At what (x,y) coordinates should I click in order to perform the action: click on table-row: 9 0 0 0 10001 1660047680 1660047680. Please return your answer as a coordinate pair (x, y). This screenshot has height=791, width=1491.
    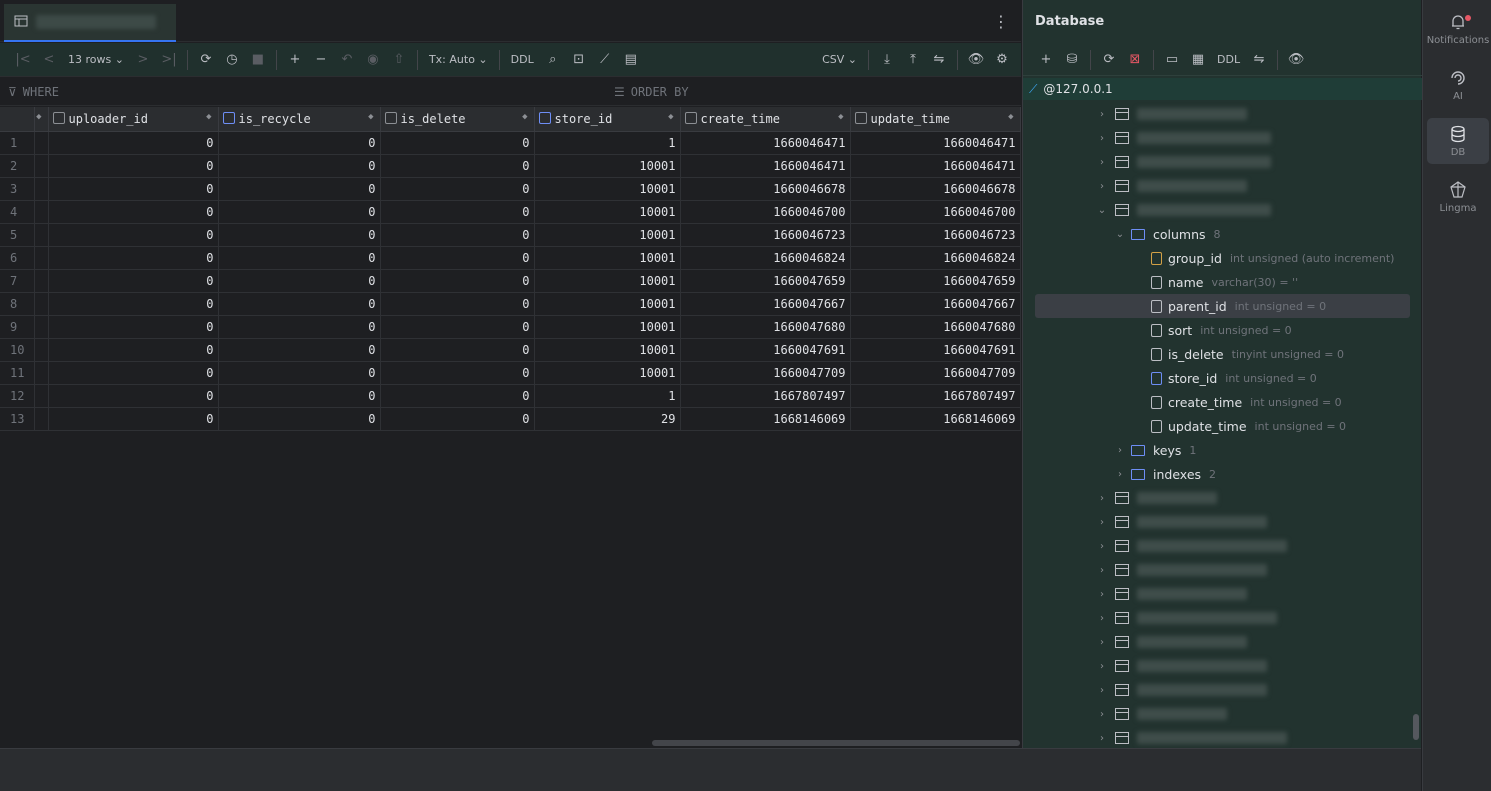
    Looking at the image, I should click on (510, 327).